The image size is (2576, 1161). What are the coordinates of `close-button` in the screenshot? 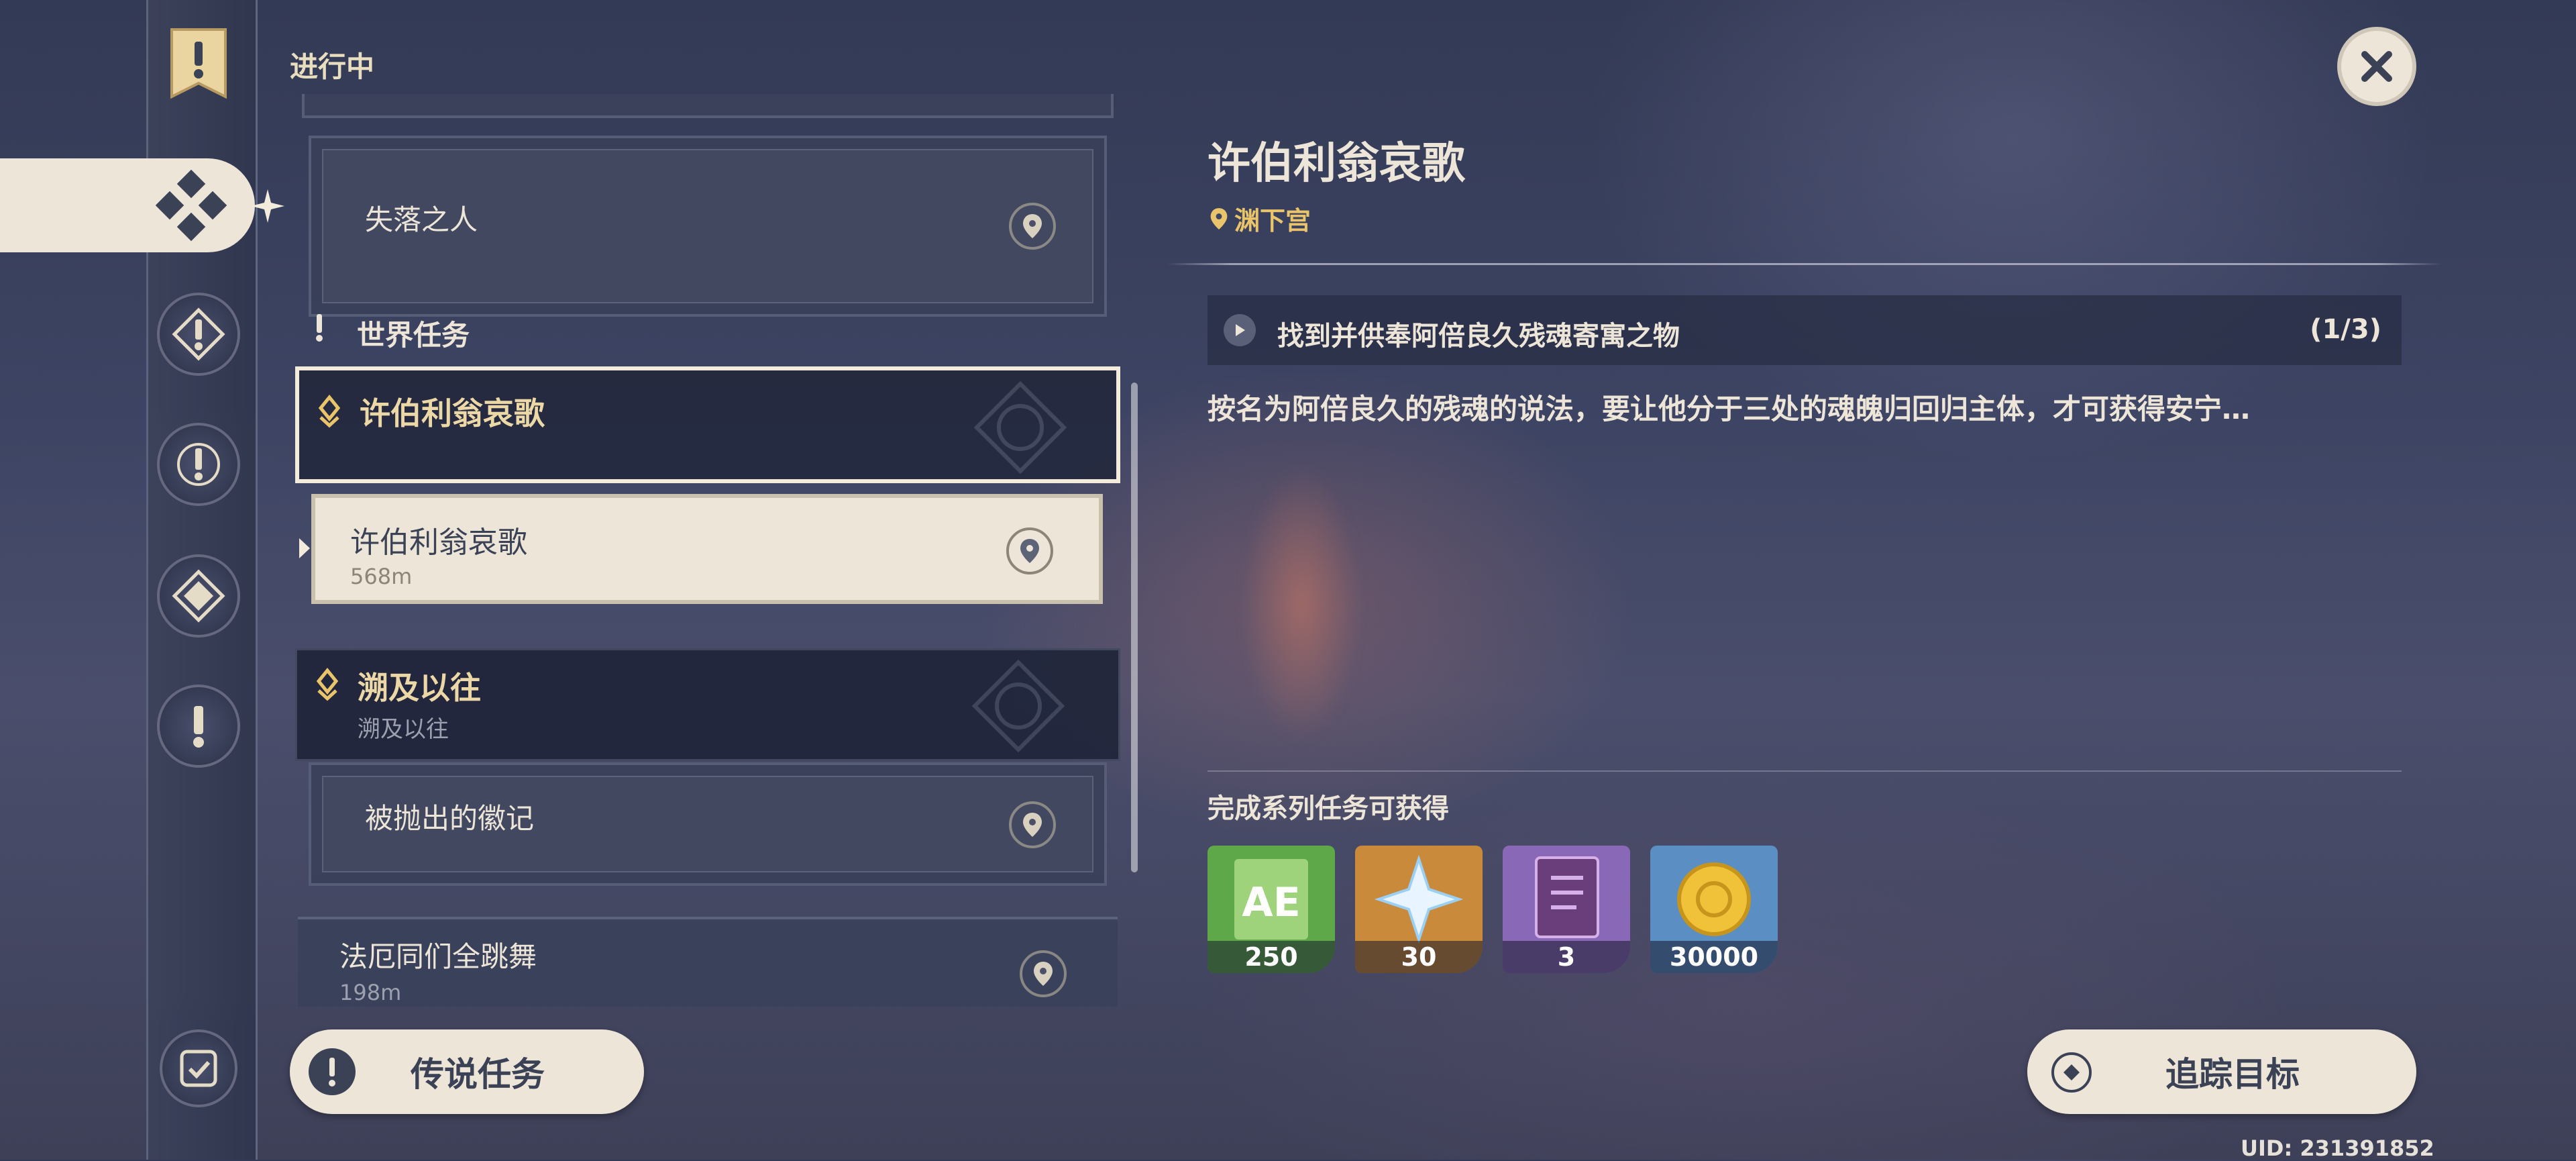 It's located at (2376, 66).